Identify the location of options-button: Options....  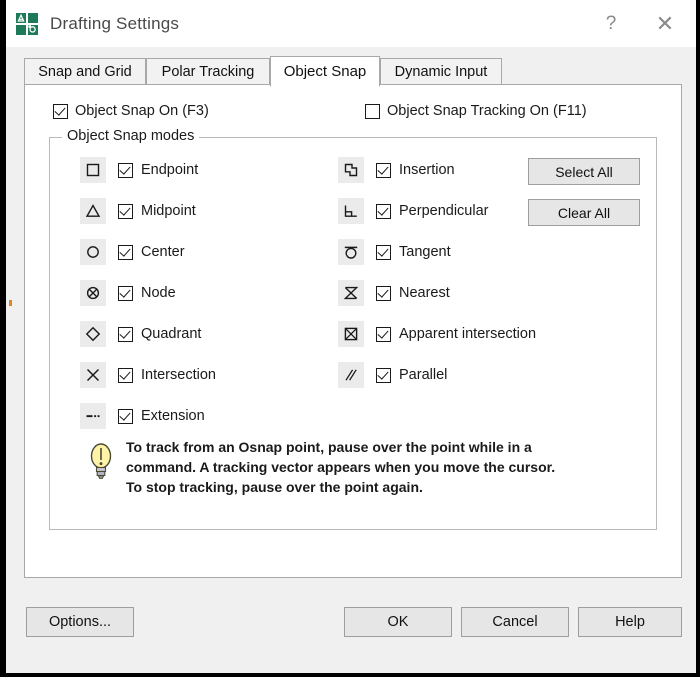
(80, 622).